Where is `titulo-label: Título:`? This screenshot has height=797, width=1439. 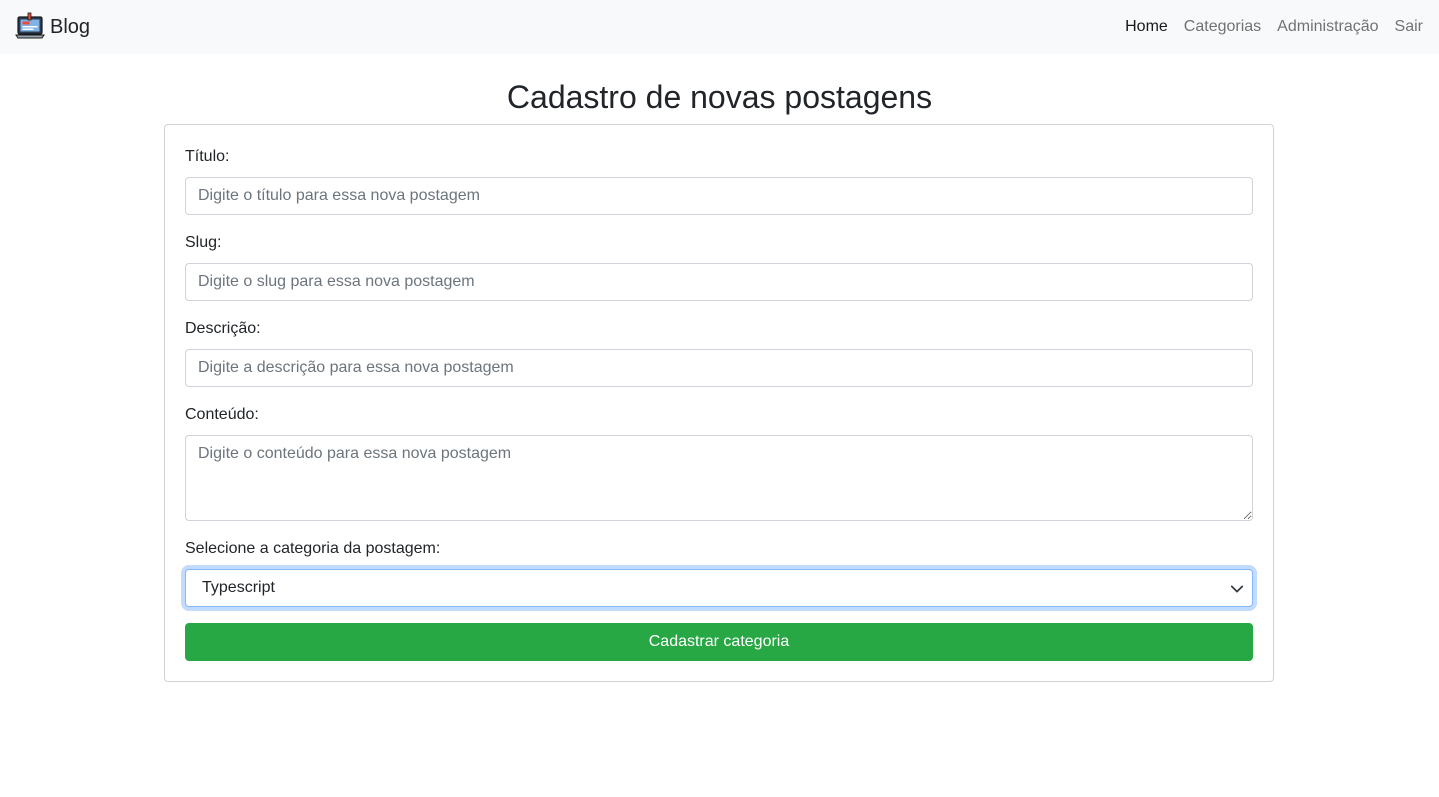 titulo-label: Título: is located at coordinates (207, 156).